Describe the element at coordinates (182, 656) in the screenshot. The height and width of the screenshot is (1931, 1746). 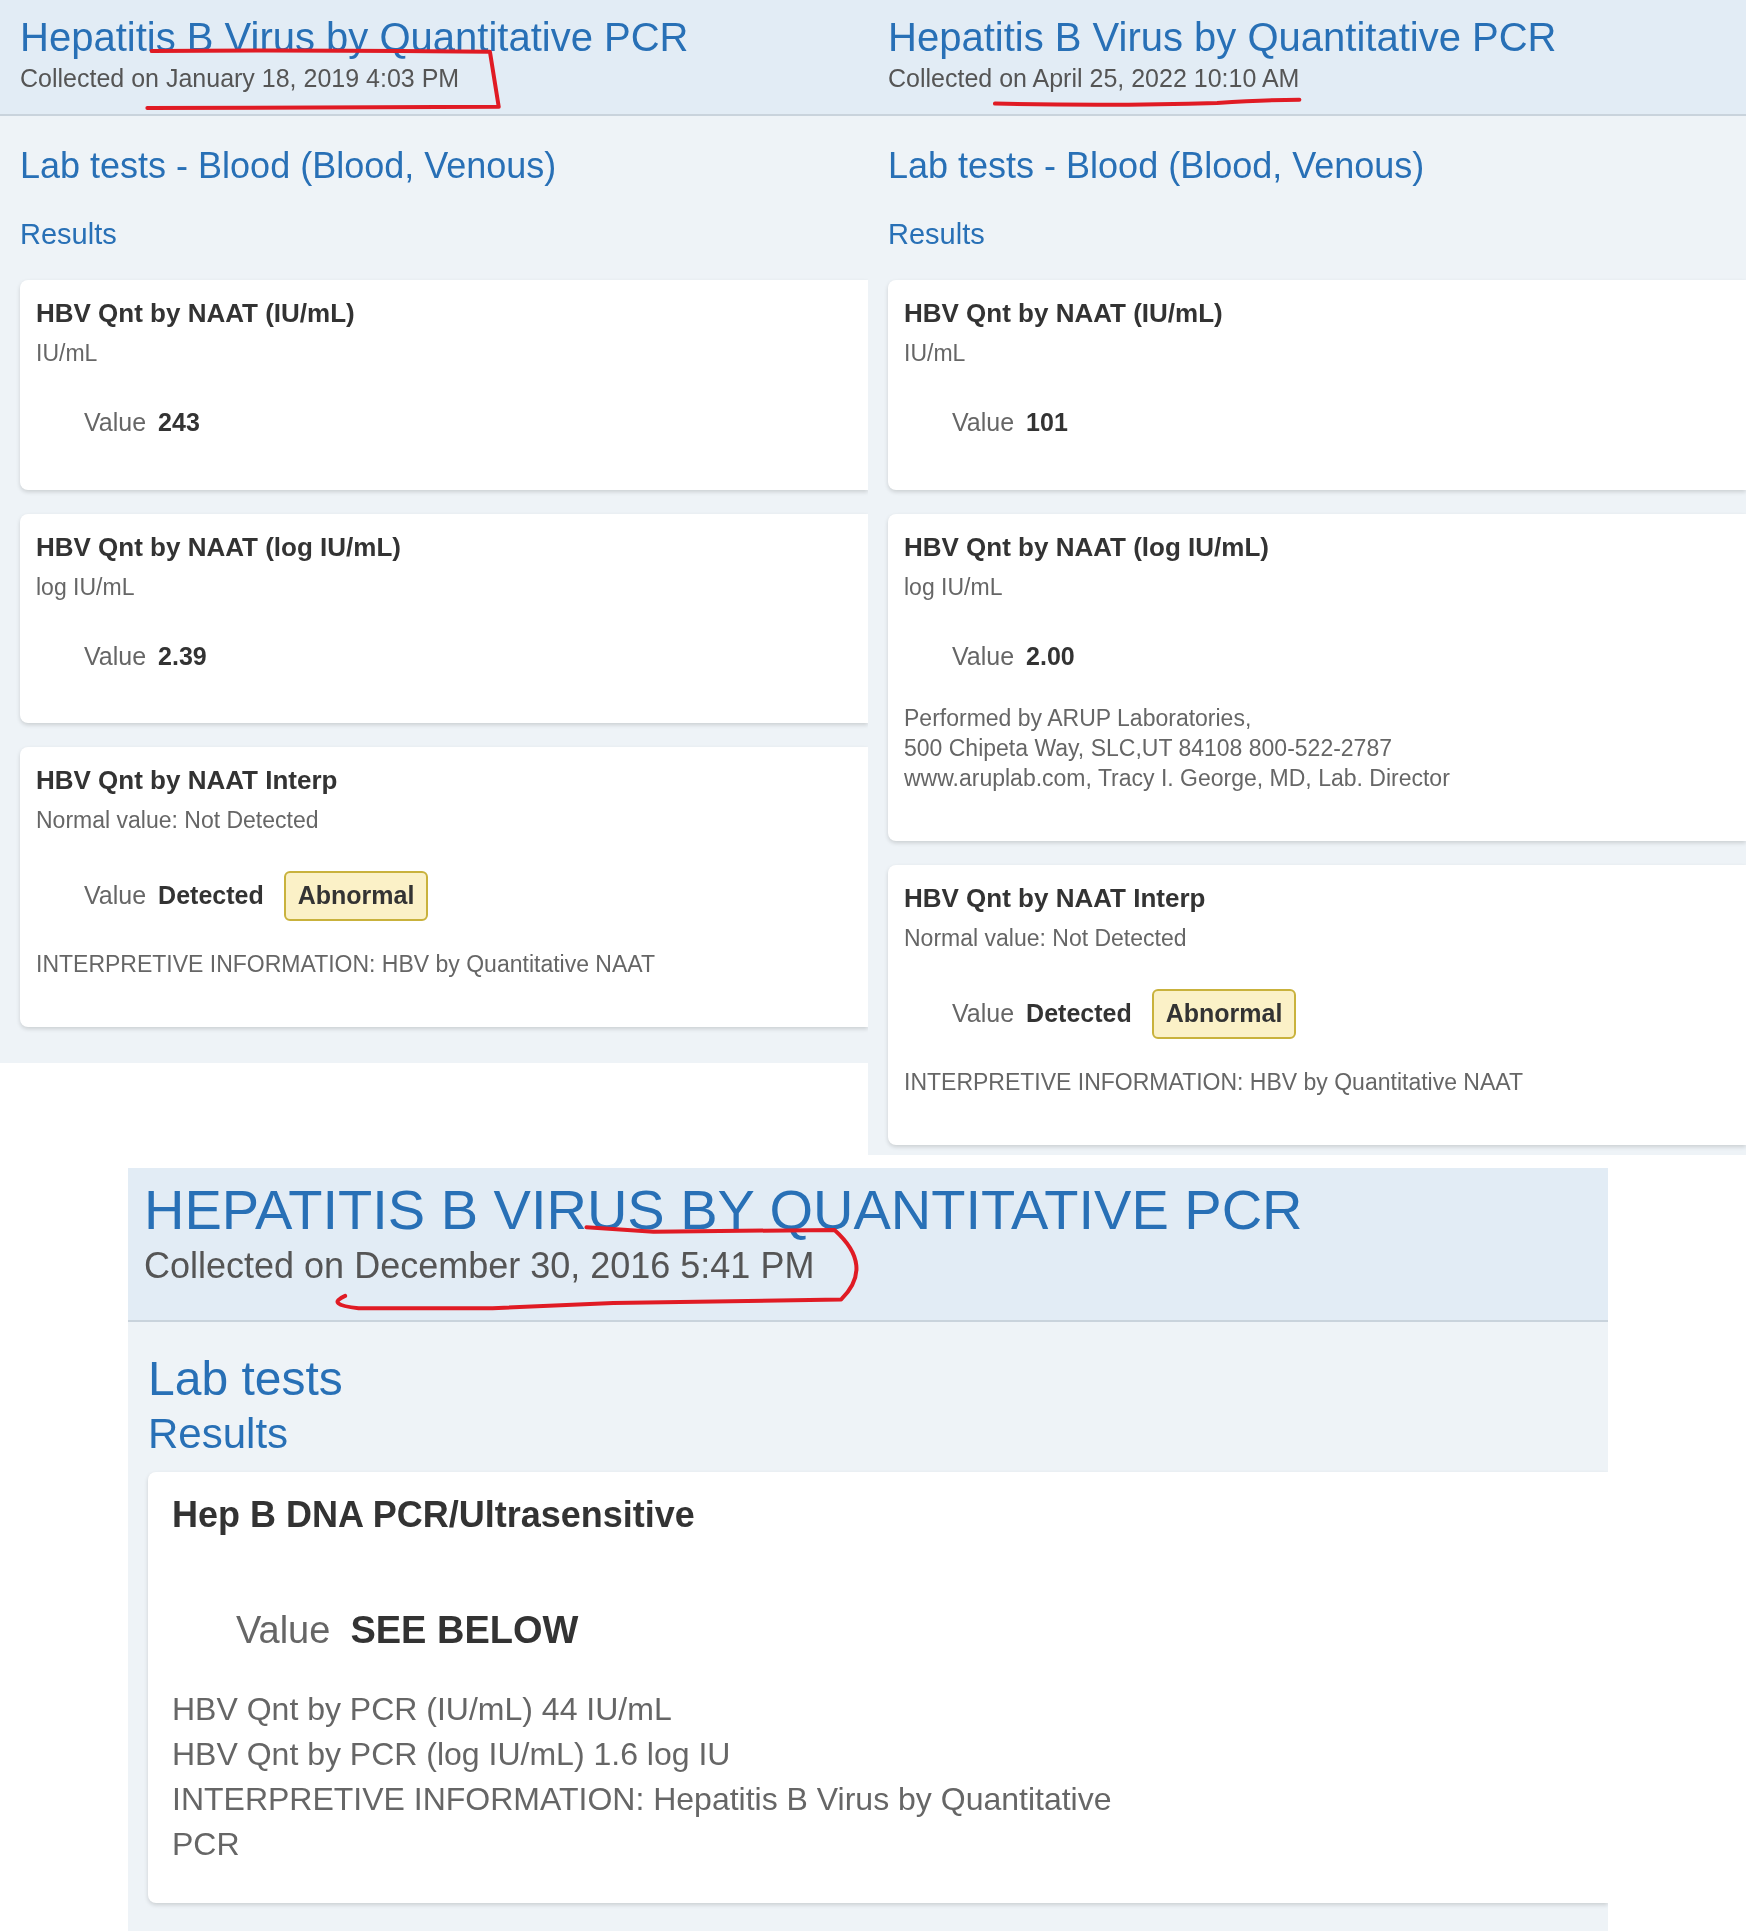
I see `result-value: 2.39` at that location.